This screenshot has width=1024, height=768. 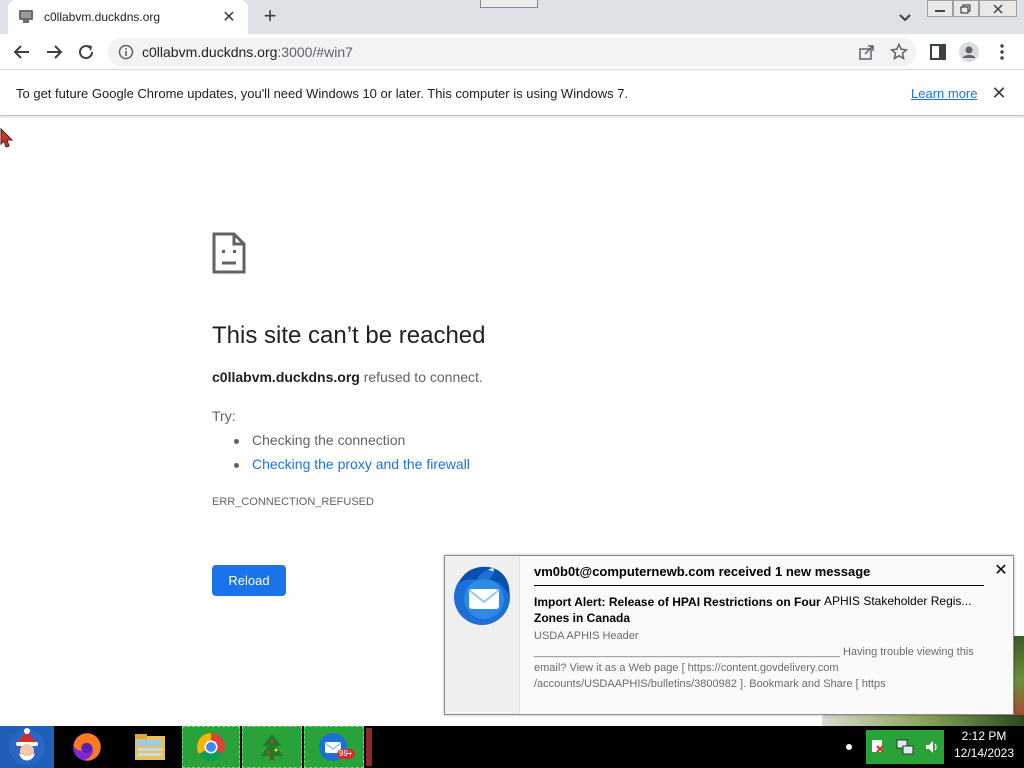 I want to click on monitor-favicon-icon, so click(x=26, y=17).